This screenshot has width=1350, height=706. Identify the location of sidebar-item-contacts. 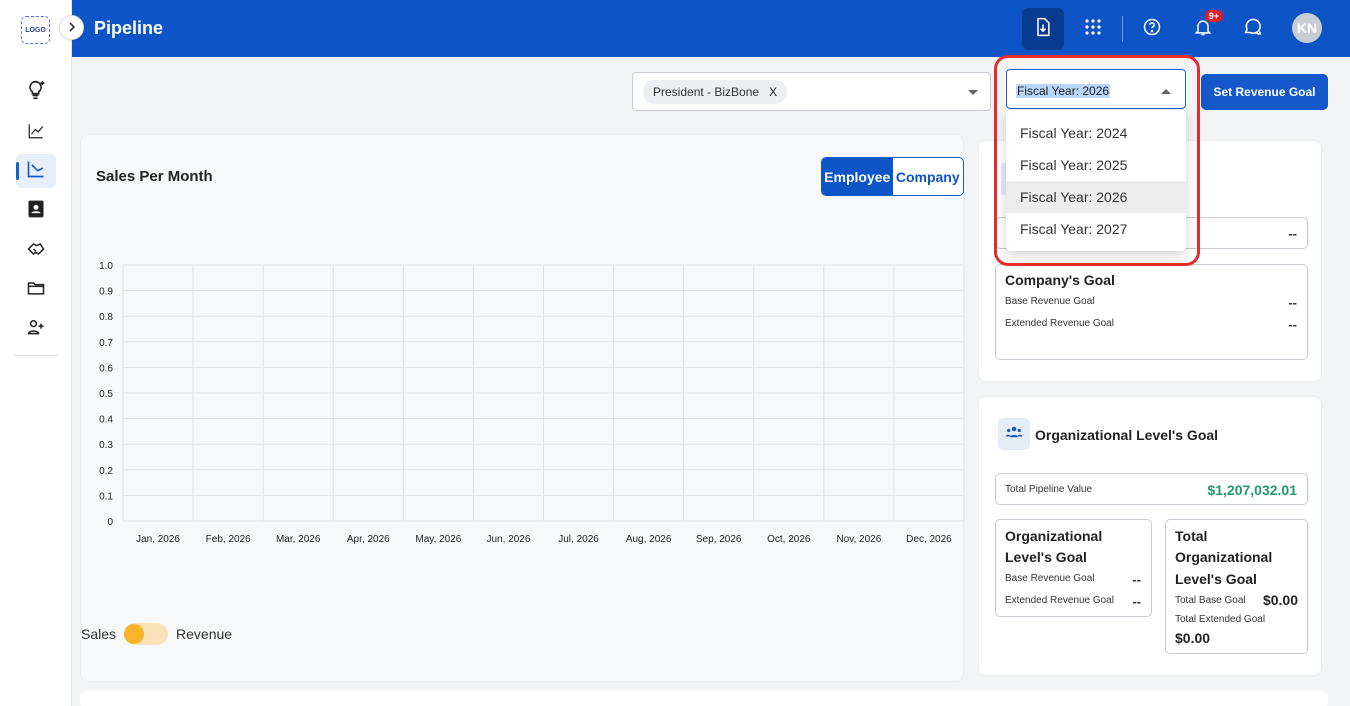
(36, 211).